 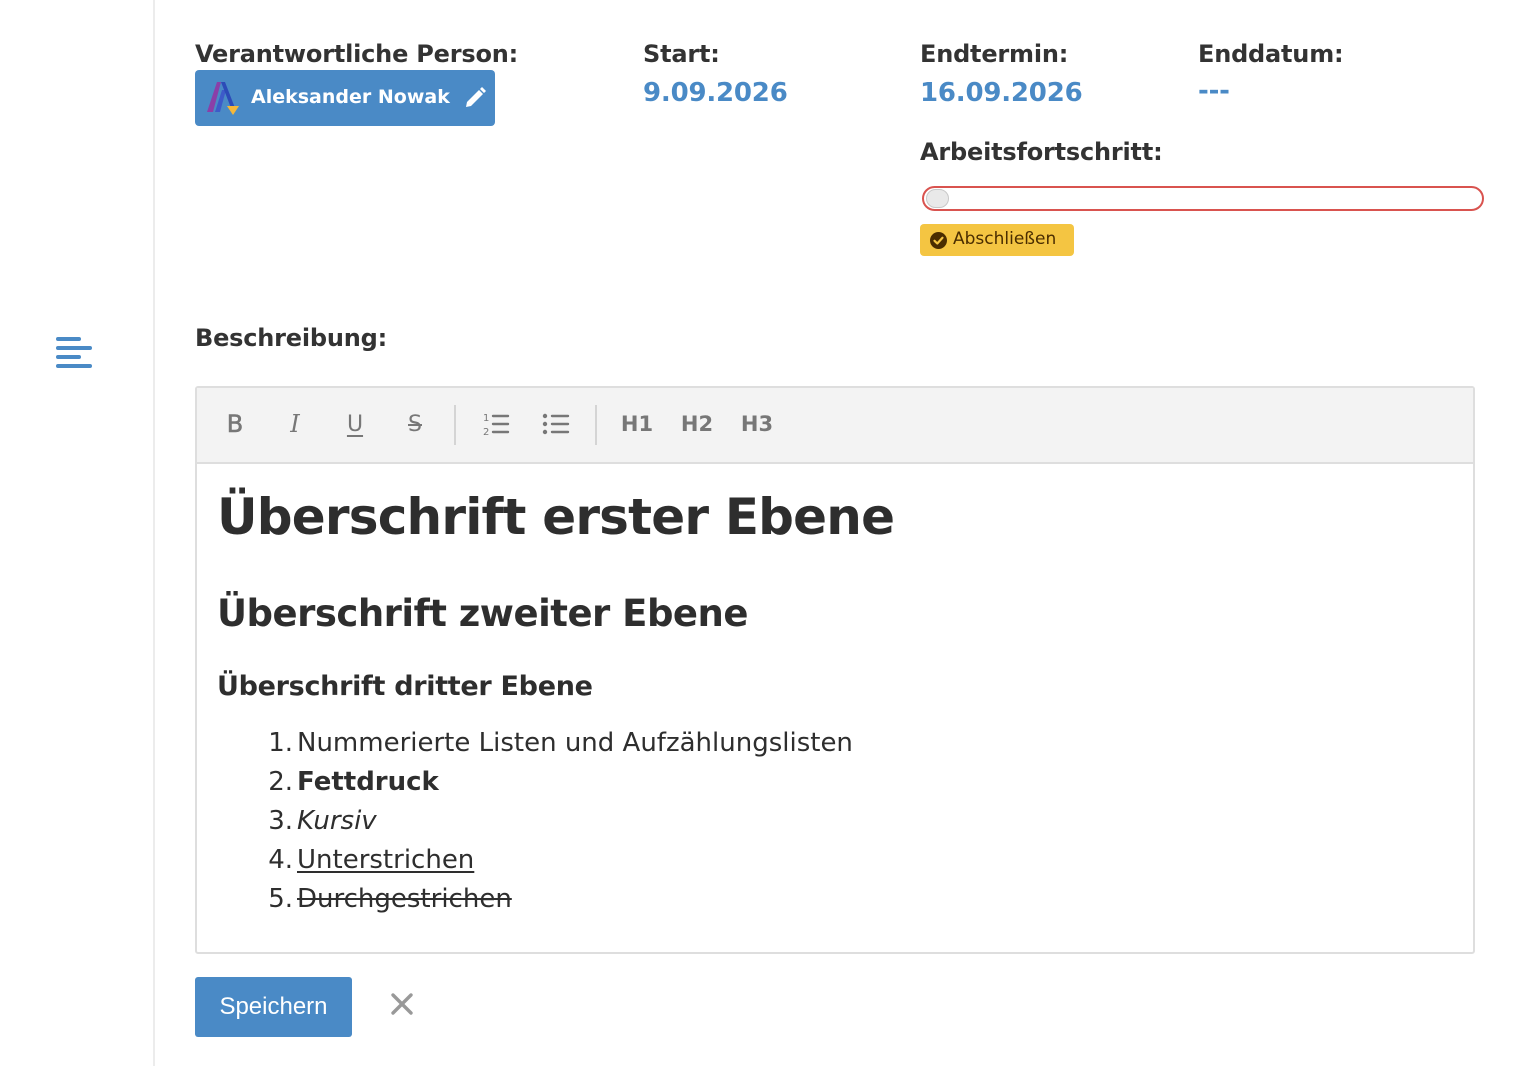 I want to click on close-icon, so click(x=402, y=1004).